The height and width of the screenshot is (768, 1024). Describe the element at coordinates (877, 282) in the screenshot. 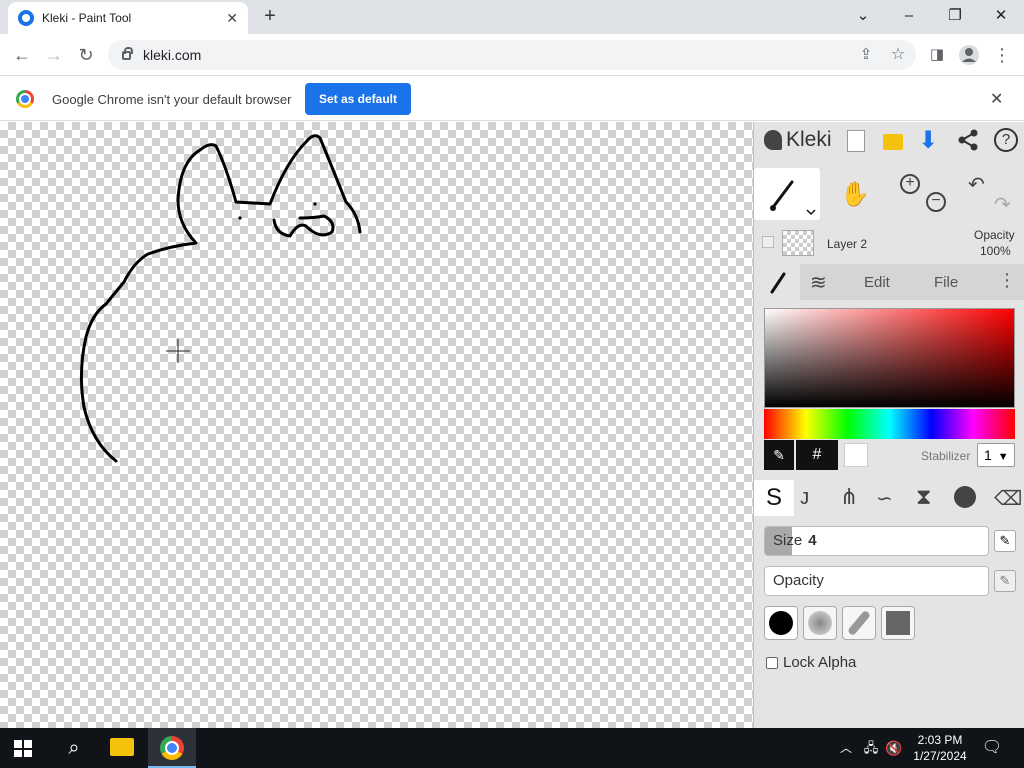

I see `tab-edit: Edit` at that location.